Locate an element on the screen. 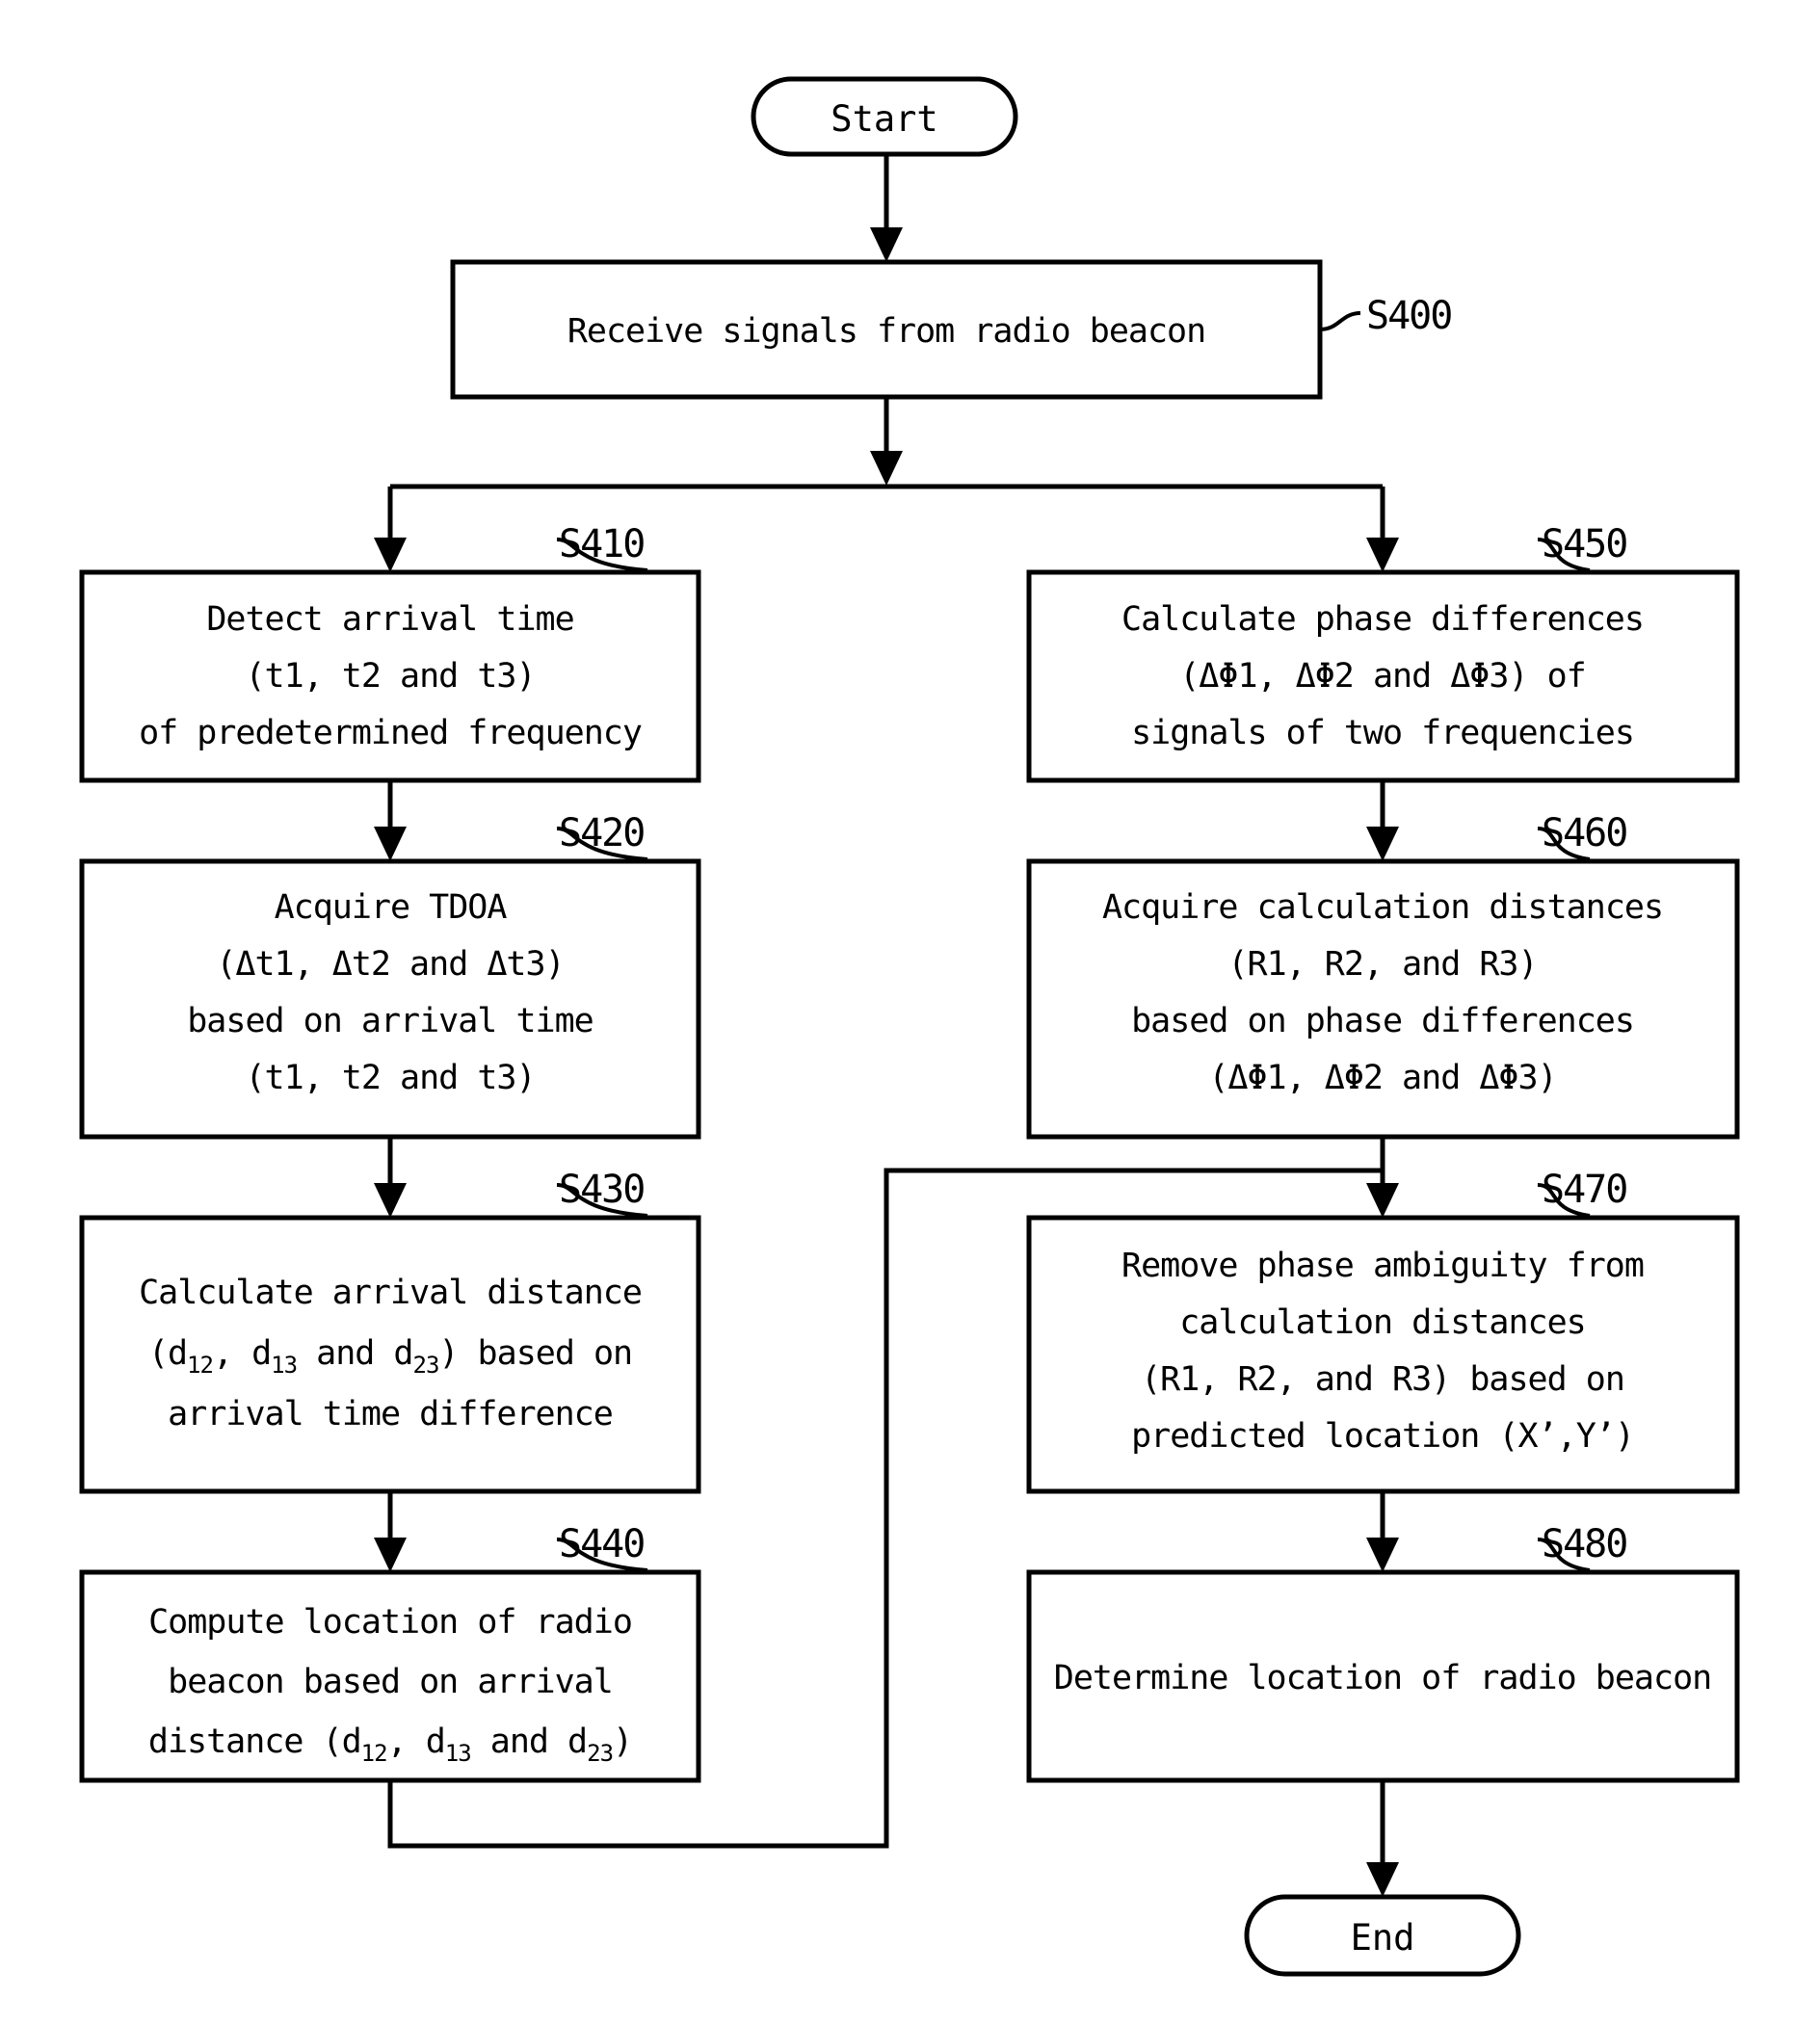  node-start: Start is located at coordinates (885, 116).